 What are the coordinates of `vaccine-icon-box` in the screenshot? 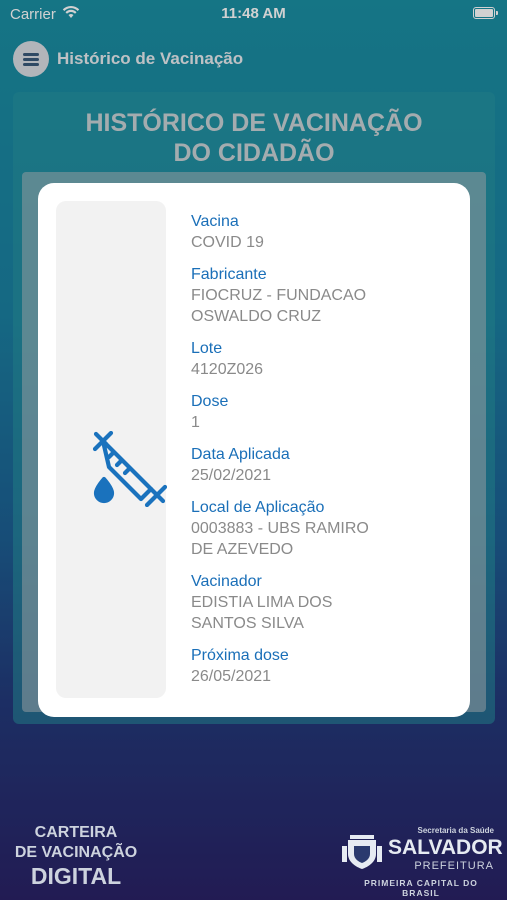 It's located at (111, 449).